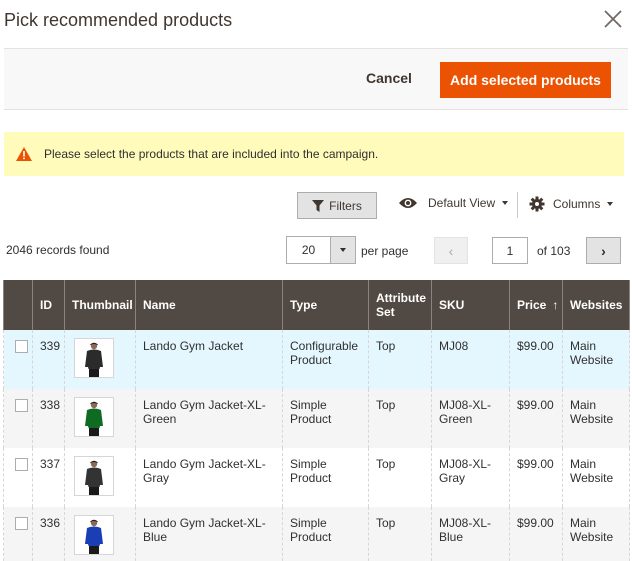 This screenshot has width=632, height=561. I want to click on warning-icon, so click(24, 154).